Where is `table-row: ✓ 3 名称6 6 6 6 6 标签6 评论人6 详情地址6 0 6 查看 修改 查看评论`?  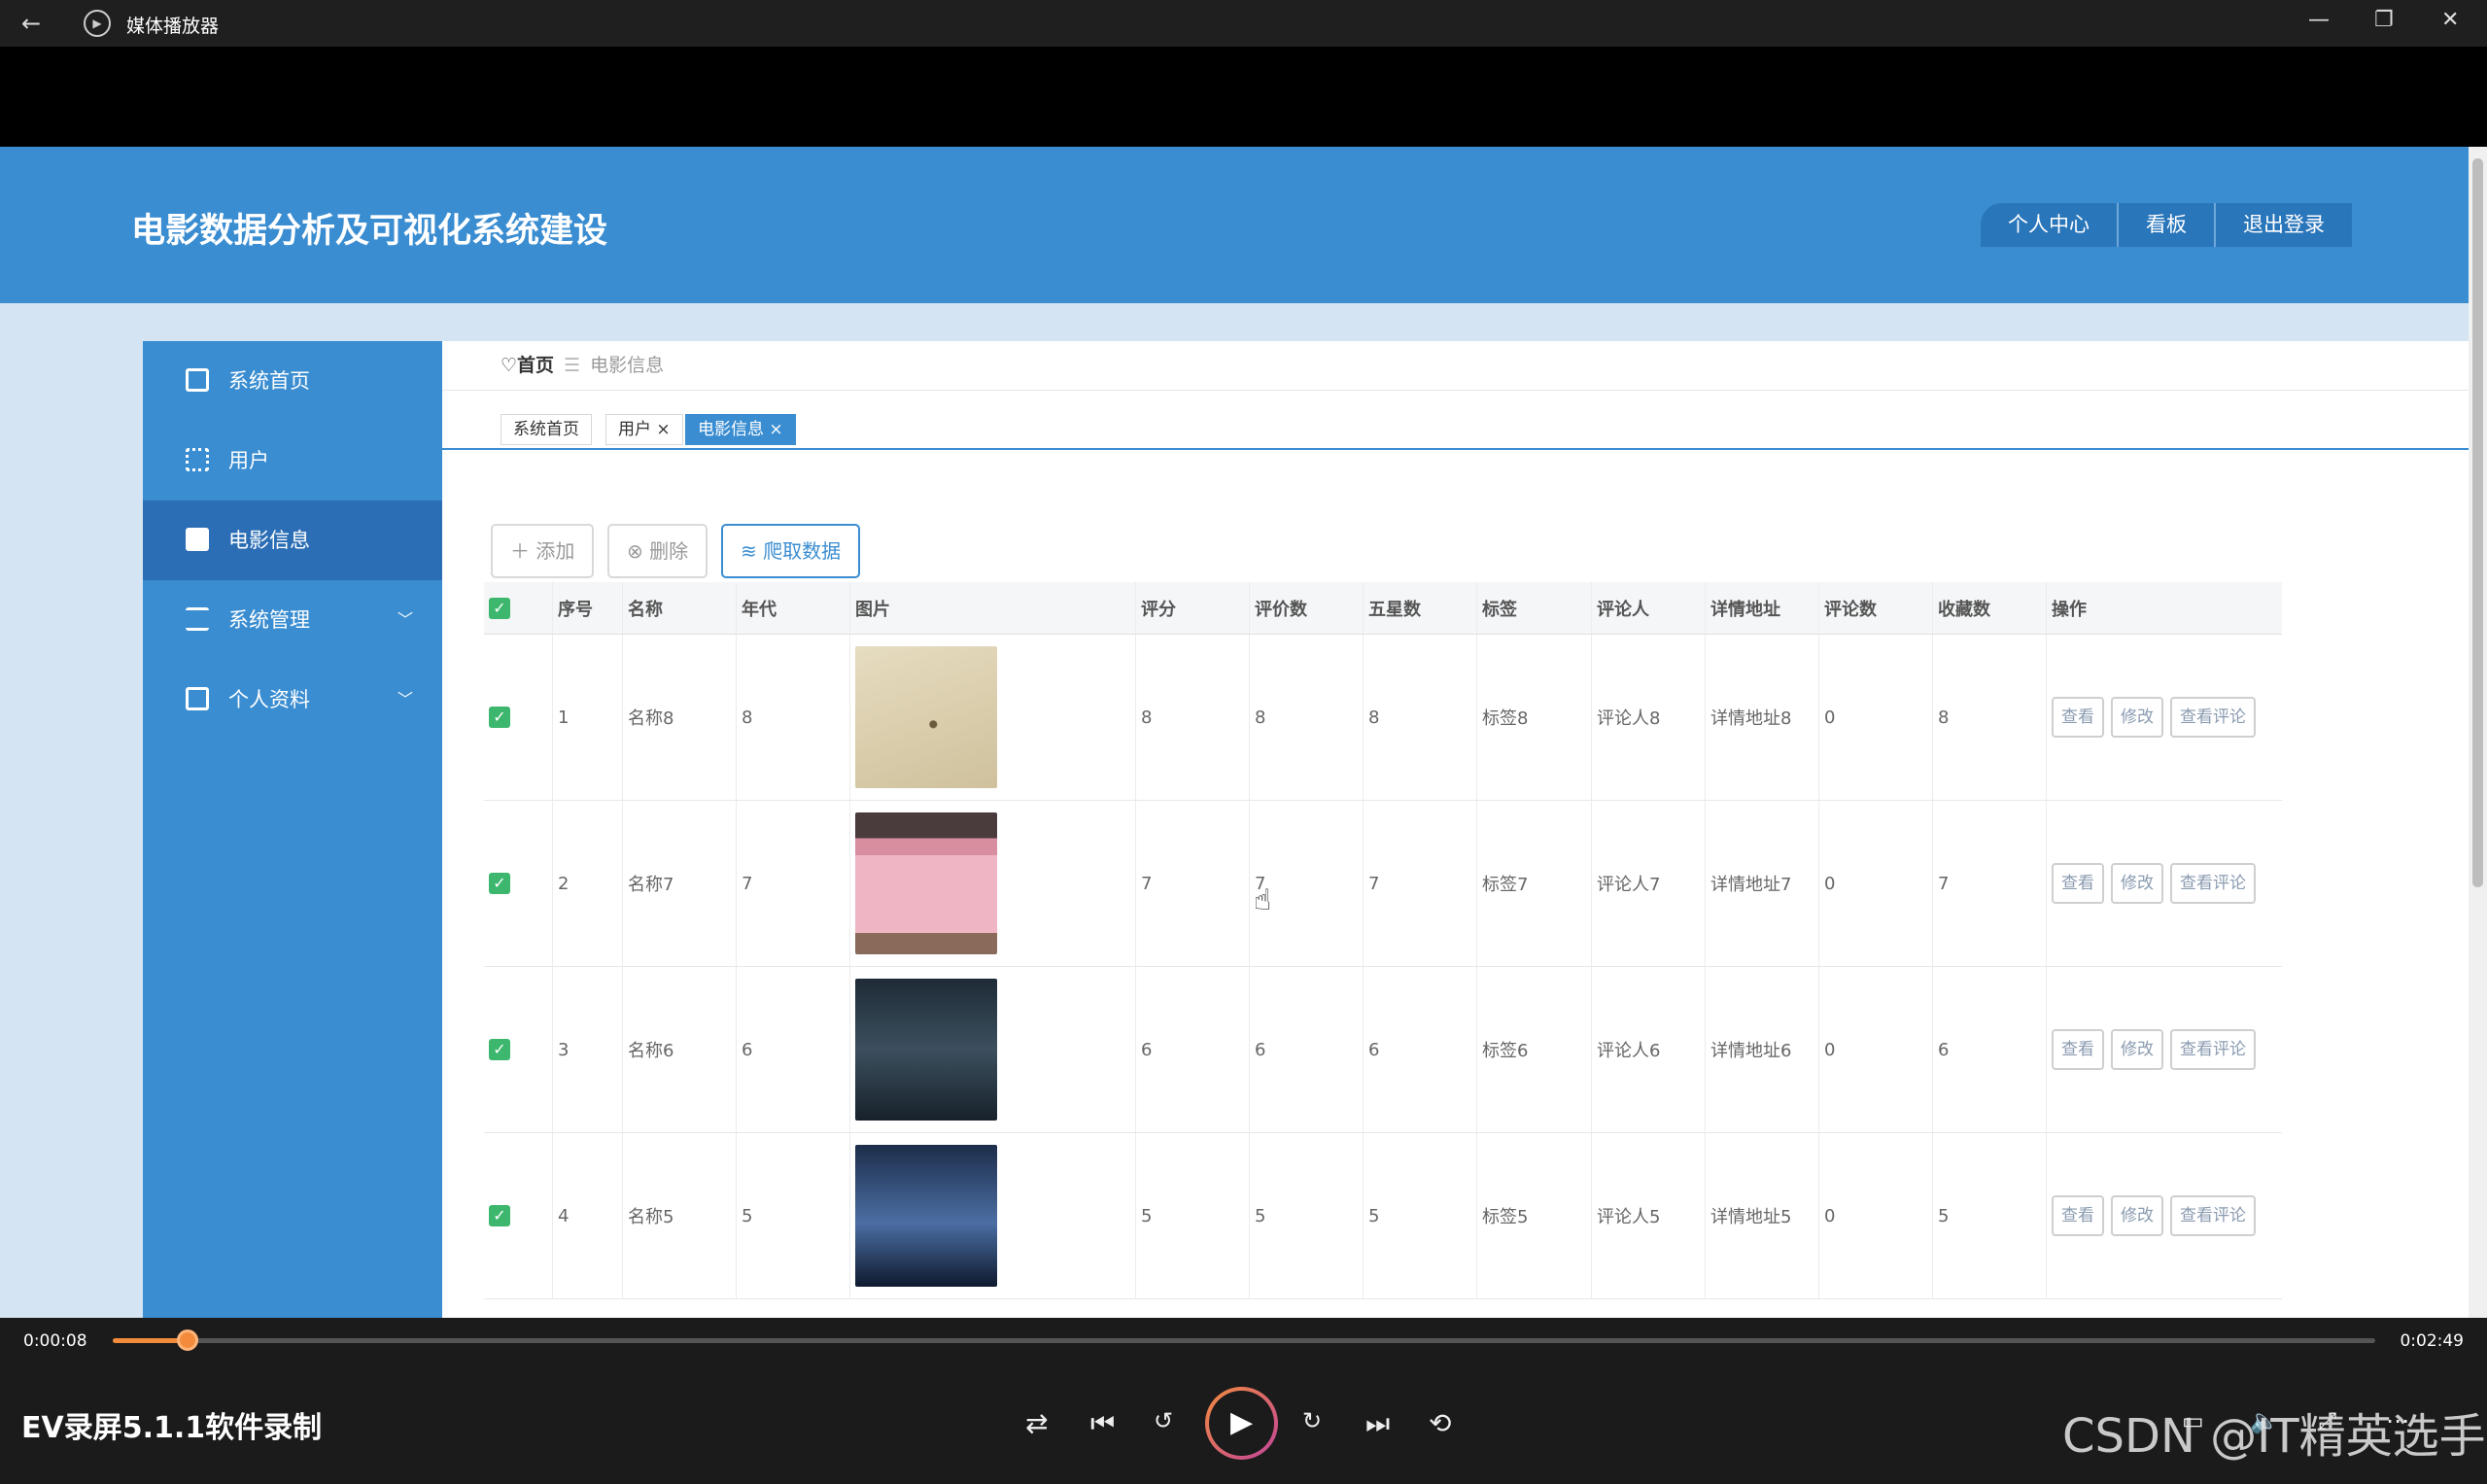 table-row: ✓ 3 名称6 6 6 6 6 标签6 评论人6 详情地址6 0 6 查看 修改 查看评论 is located at coordinates (1383, 1050).